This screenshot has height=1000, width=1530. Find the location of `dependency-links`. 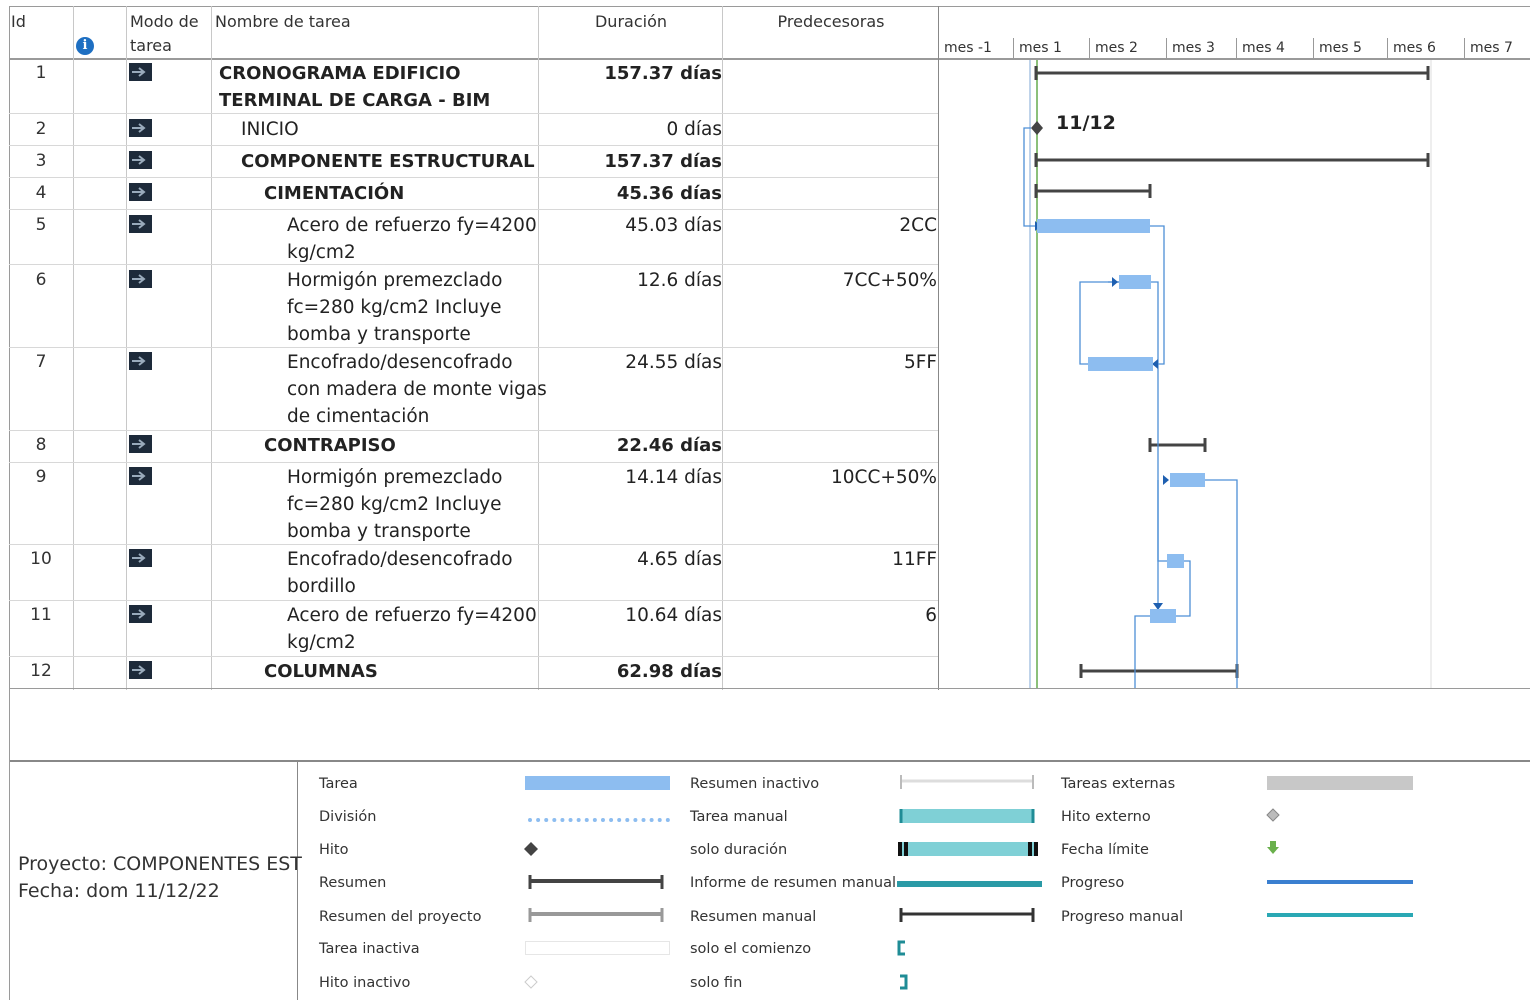

dependency-links is located at coordinates (1130, 407).